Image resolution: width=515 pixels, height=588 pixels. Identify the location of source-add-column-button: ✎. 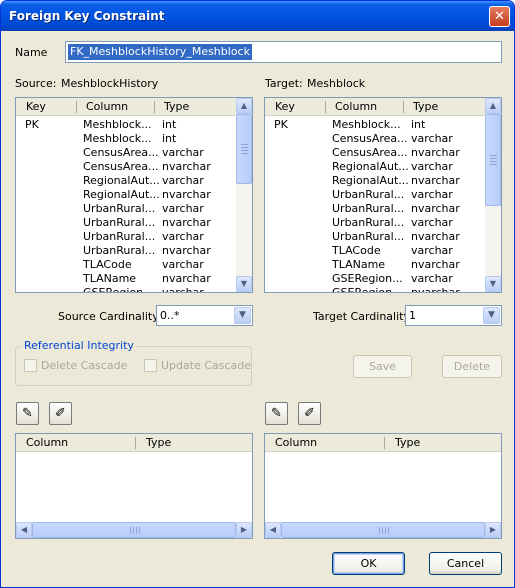
(27, 413).